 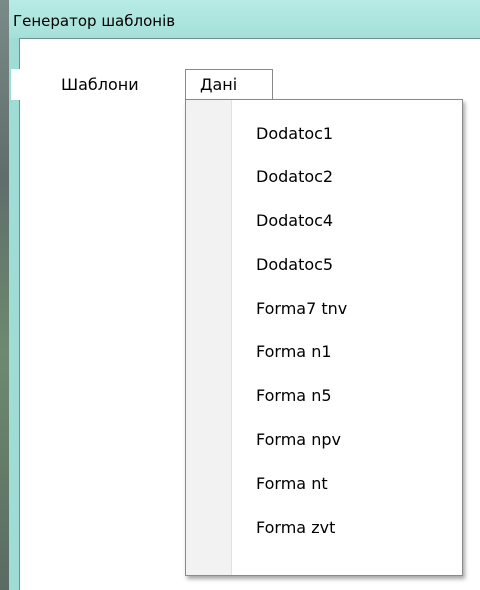 I want to click on menu-item-forma7-tnv: Forma7 tnv, so click(x=301, y=309).